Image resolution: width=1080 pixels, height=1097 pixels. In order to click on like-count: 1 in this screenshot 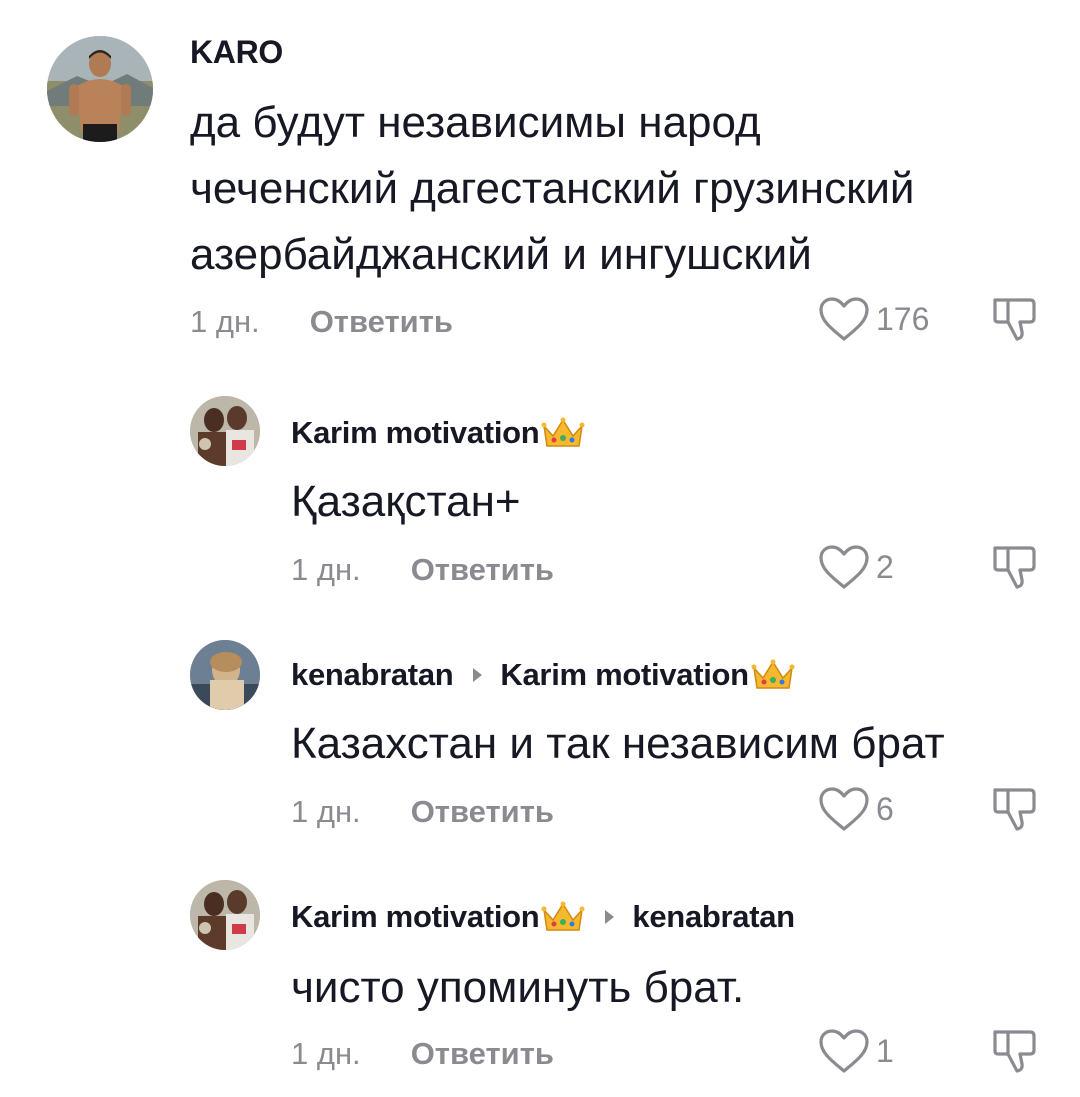, I will do `click(885, 1050)`.